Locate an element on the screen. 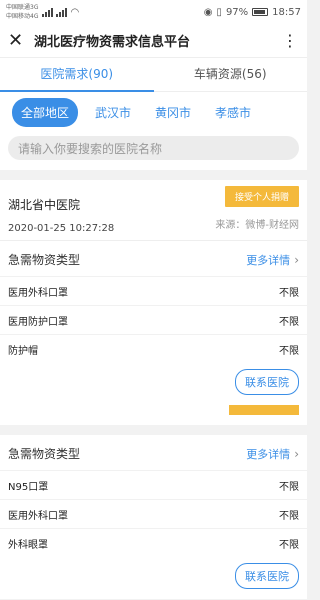 The image size is (320, 600). search-container: 请输入你要搜索的医院名称 is located at coordinates (153, 151).